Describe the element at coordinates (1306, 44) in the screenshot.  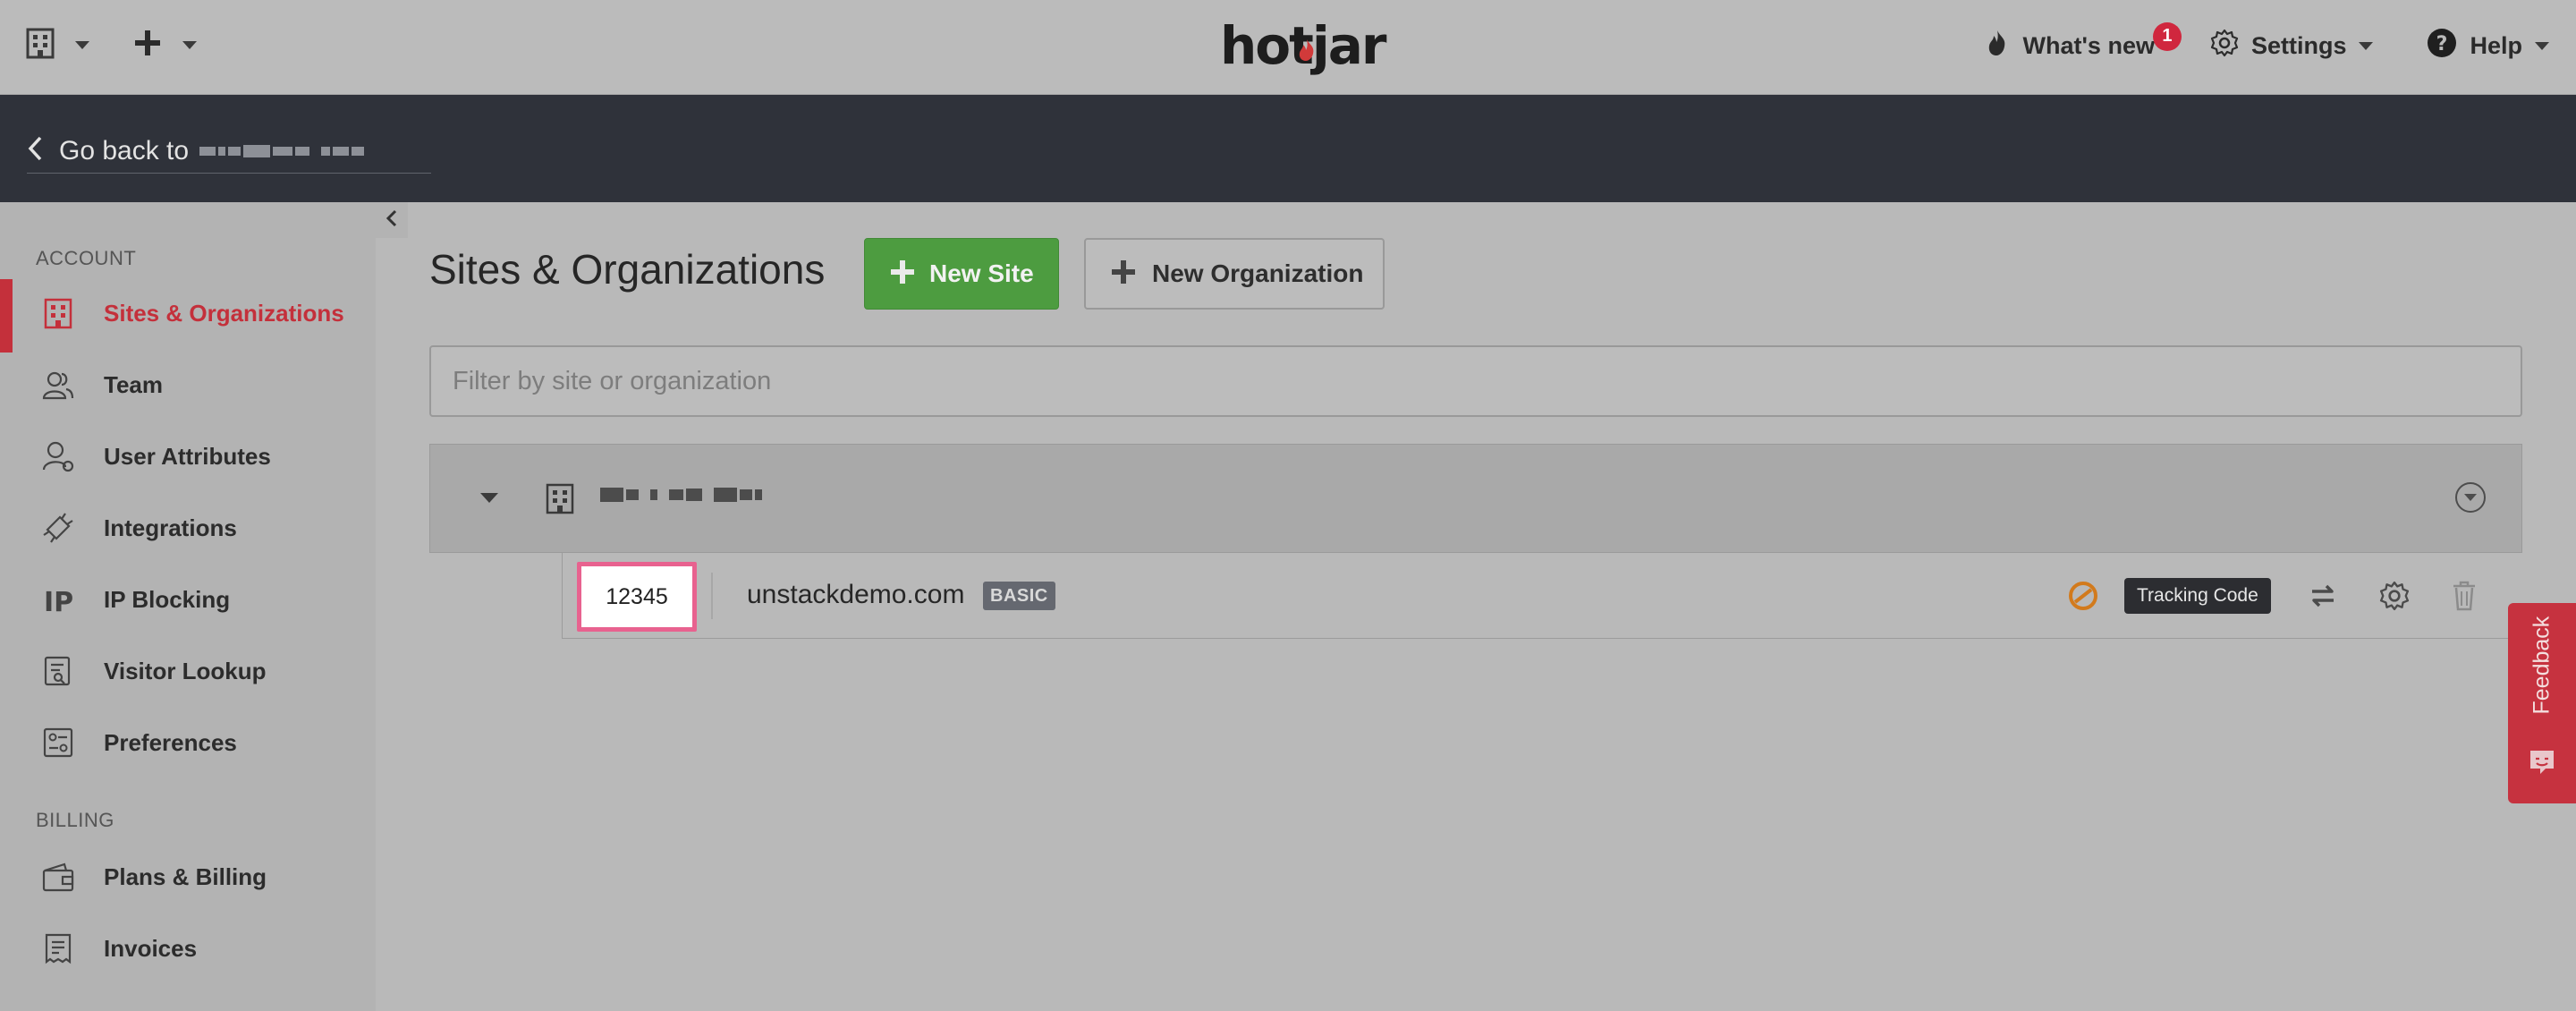
I see `flame-logo-icon` at that location.